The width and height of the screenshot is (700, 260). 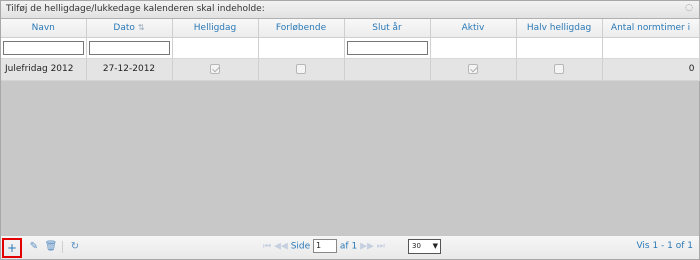 What do you see at coordinates (473, 28) in the screenshot?
I see `column-header-aktiv: Aktiv` at bounding box center [473, 28].